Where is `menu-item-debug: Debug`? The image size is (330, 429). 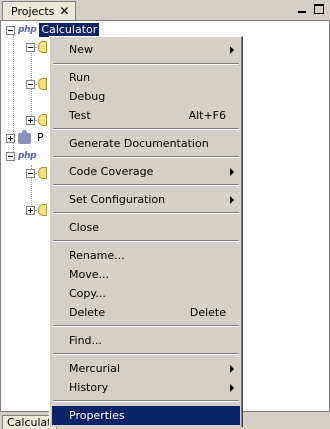 menu-item-debug: Debug is located at coordinates (146, 96).